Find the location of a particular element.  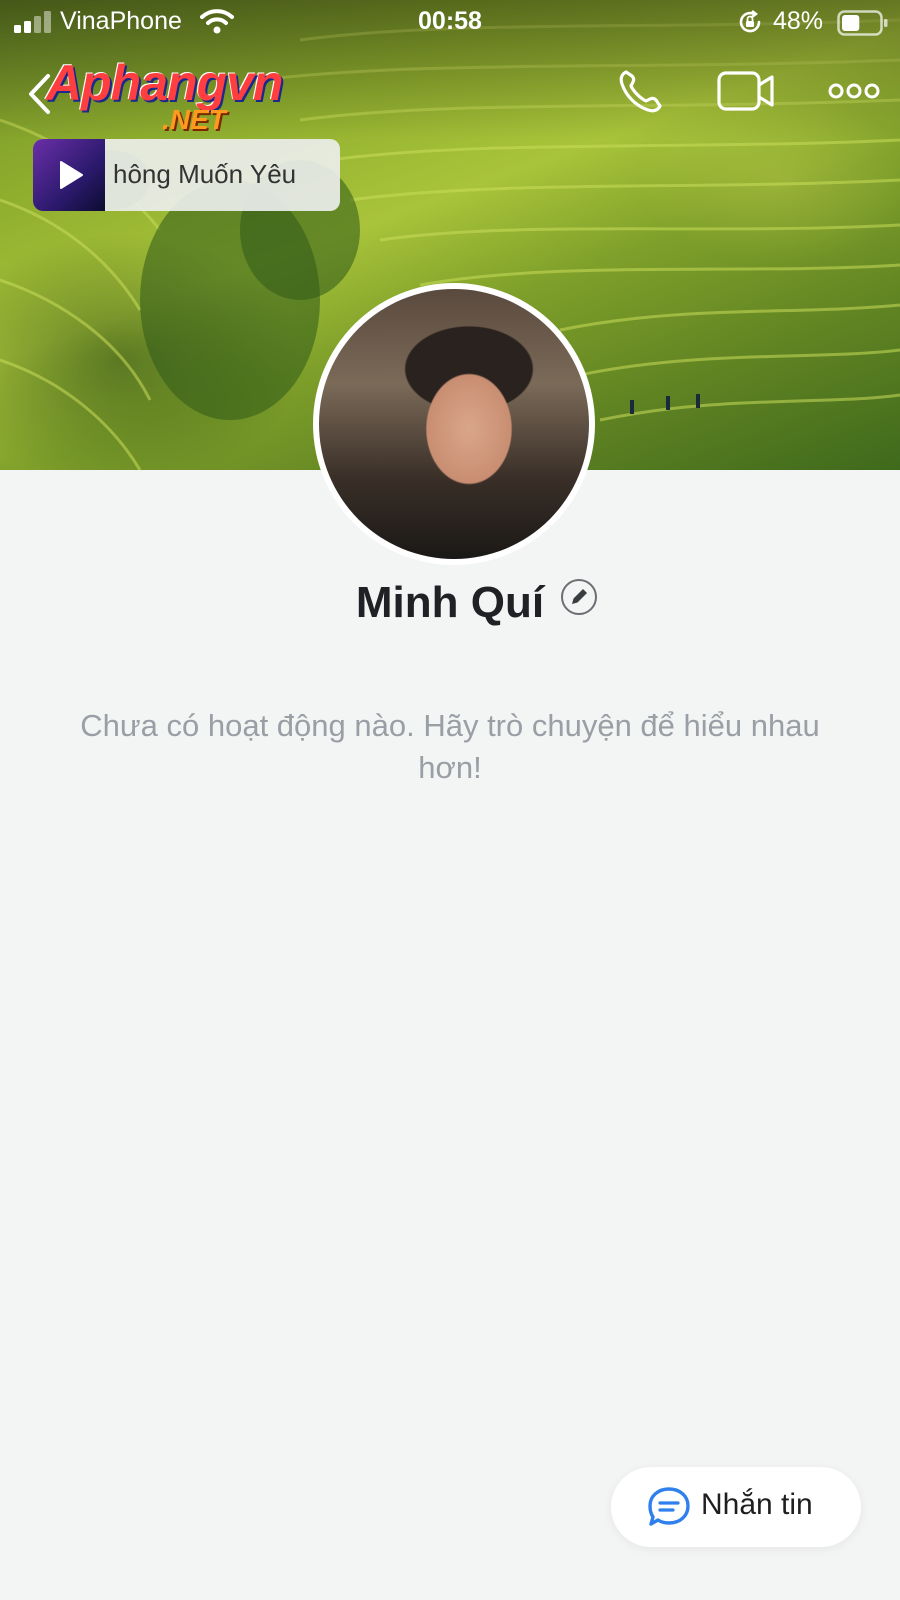

edit-name-icon is located at coordinates (579, 597).